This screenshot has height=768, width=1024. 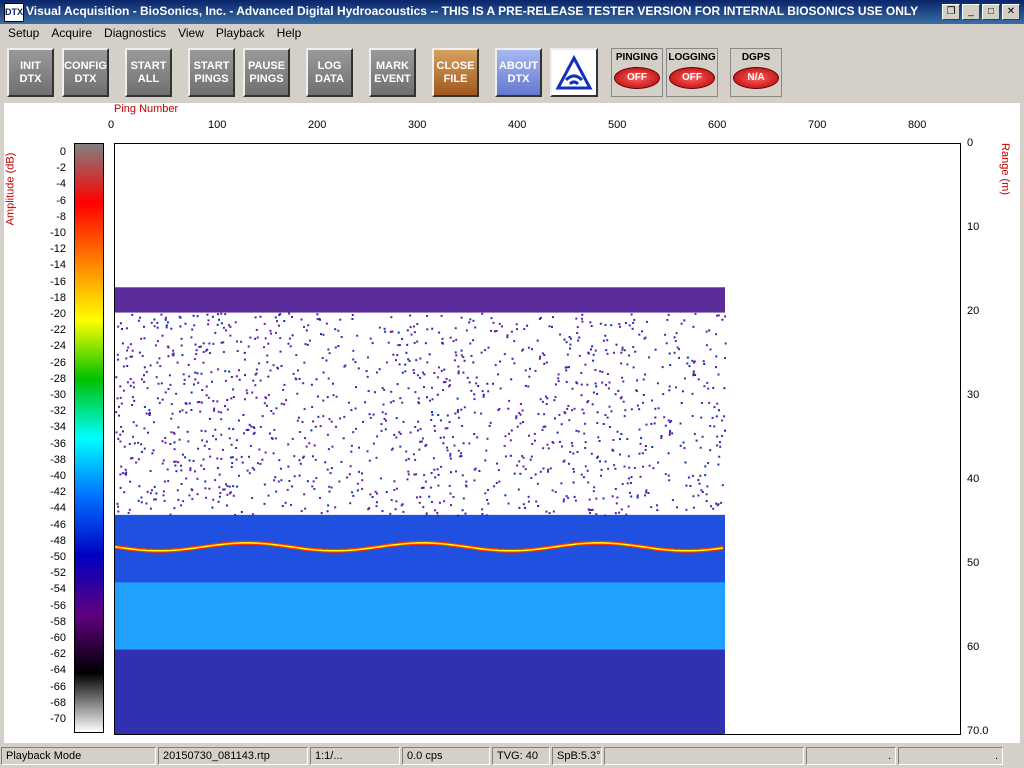 I want to click on amplitude-tick-label: 0, so click(x=62, y=152).